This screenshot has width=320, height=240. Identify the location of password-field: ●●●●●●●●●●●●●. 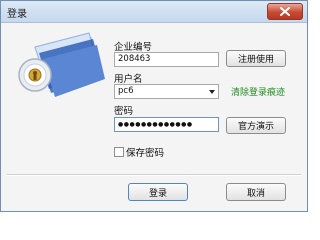
(166, 124).